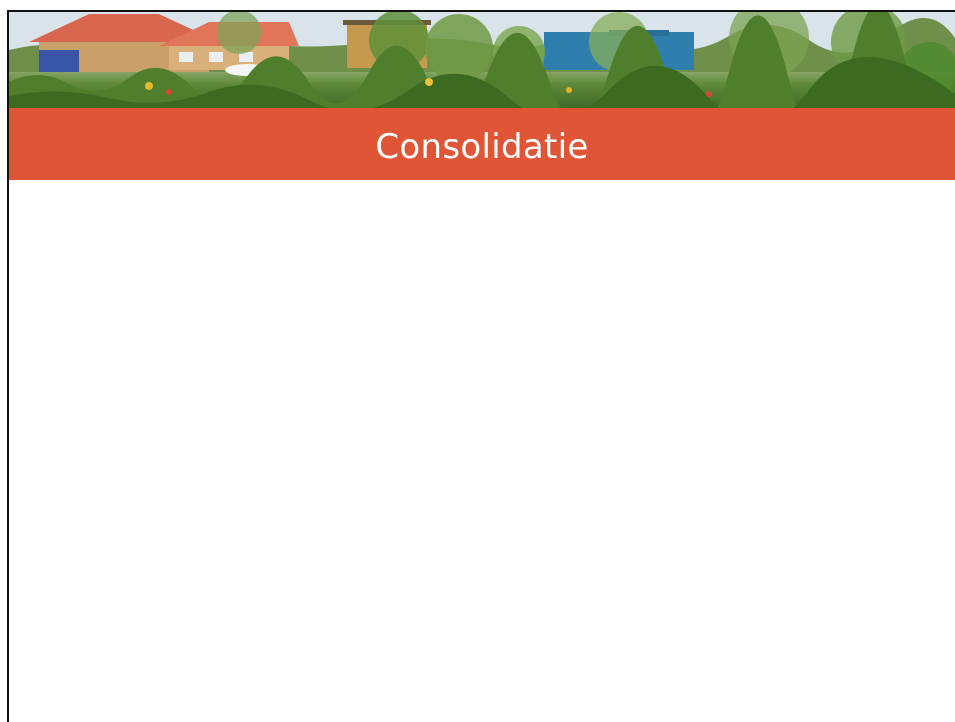 Image resolution: width=955 pixels, height=722 pixels. I want to click on header-photo-drawing, so click(482, 60).